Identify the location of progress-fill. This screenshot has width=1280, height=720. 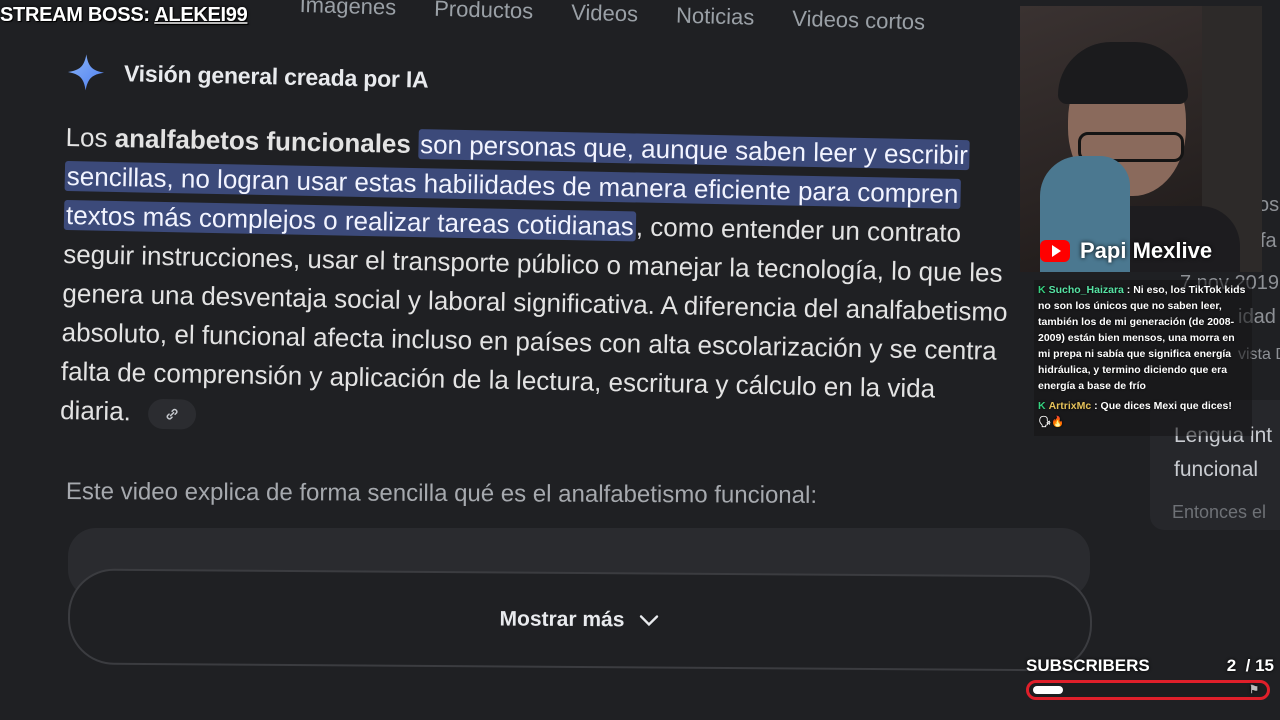
(1048, 690).